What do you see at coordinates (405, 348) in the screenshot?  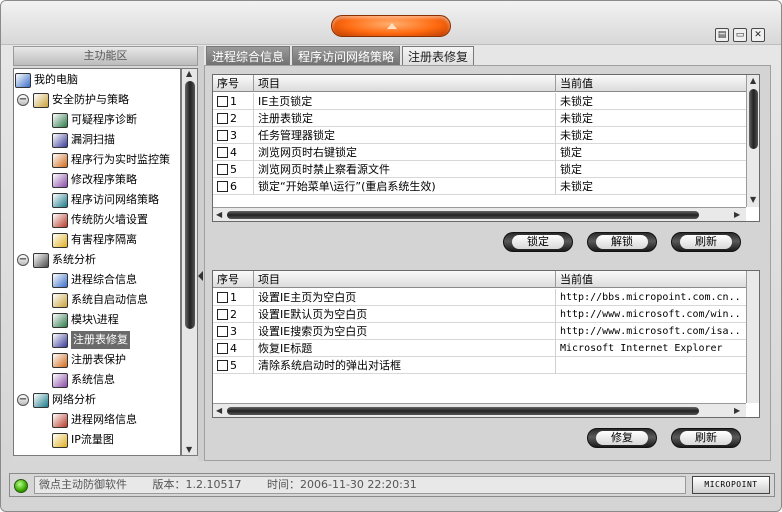 I see `row-item: 恢复IE标题` at bounding box center [405, 348].